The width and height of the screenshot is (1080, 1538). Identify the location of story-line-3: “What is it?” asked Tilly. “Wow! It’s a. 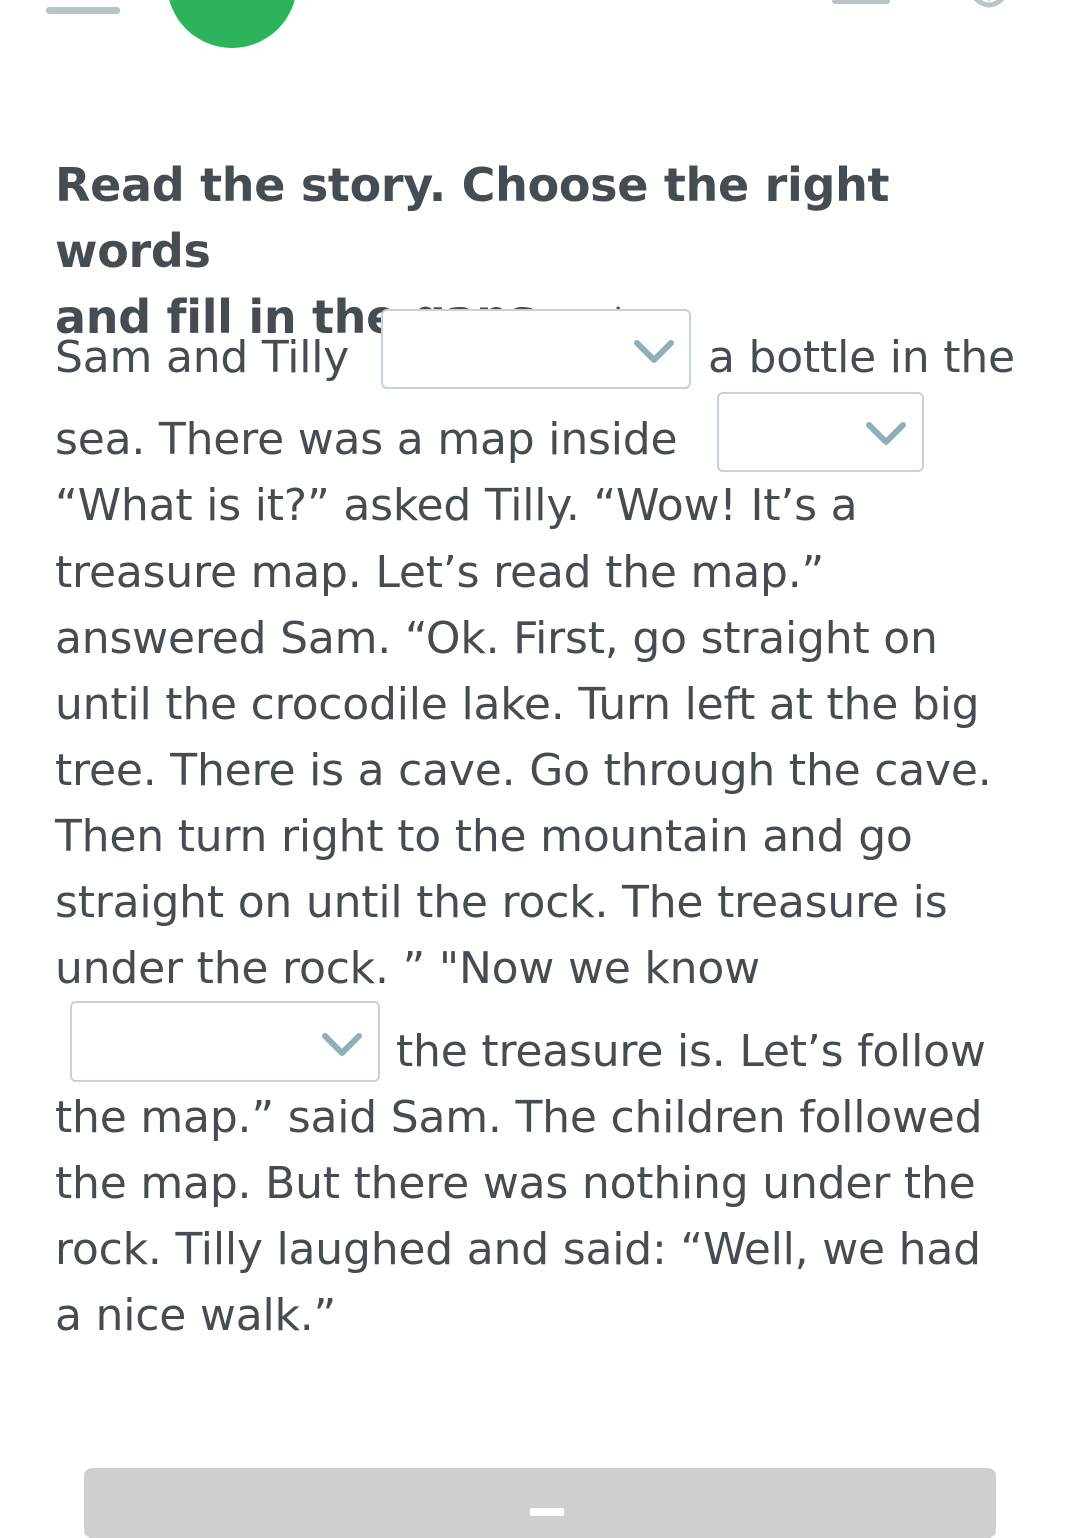
(456, 505).